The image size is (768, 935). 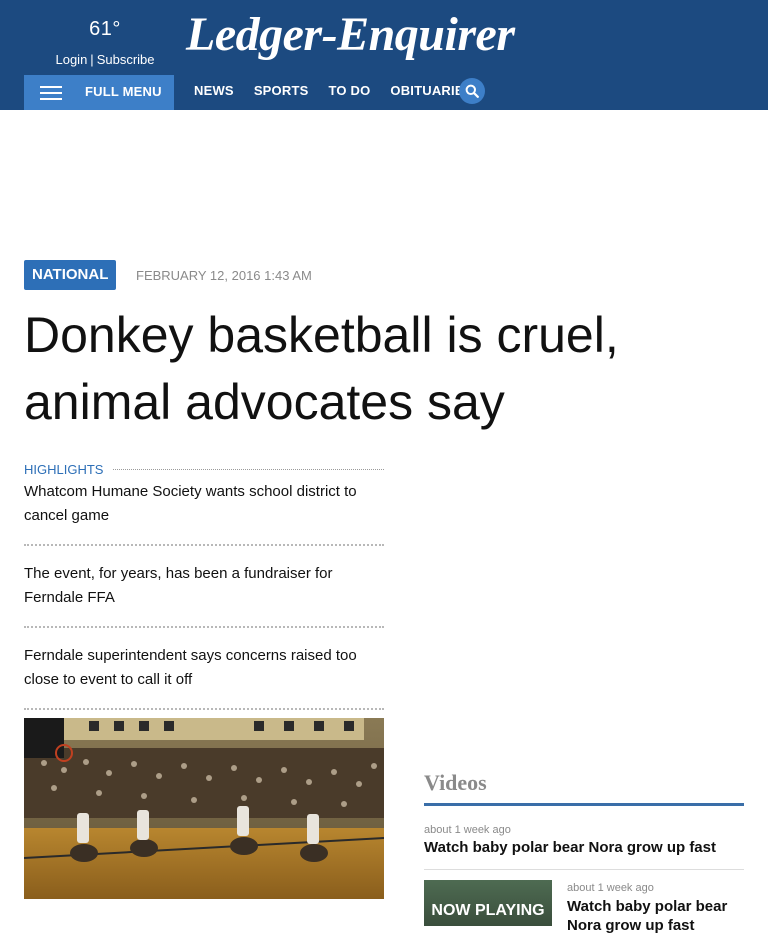 What do you see at coordinates (351, 35) in the screenshot?
I see `site-logo: Ledger-Enquirer` at bounding box center [351, 35].